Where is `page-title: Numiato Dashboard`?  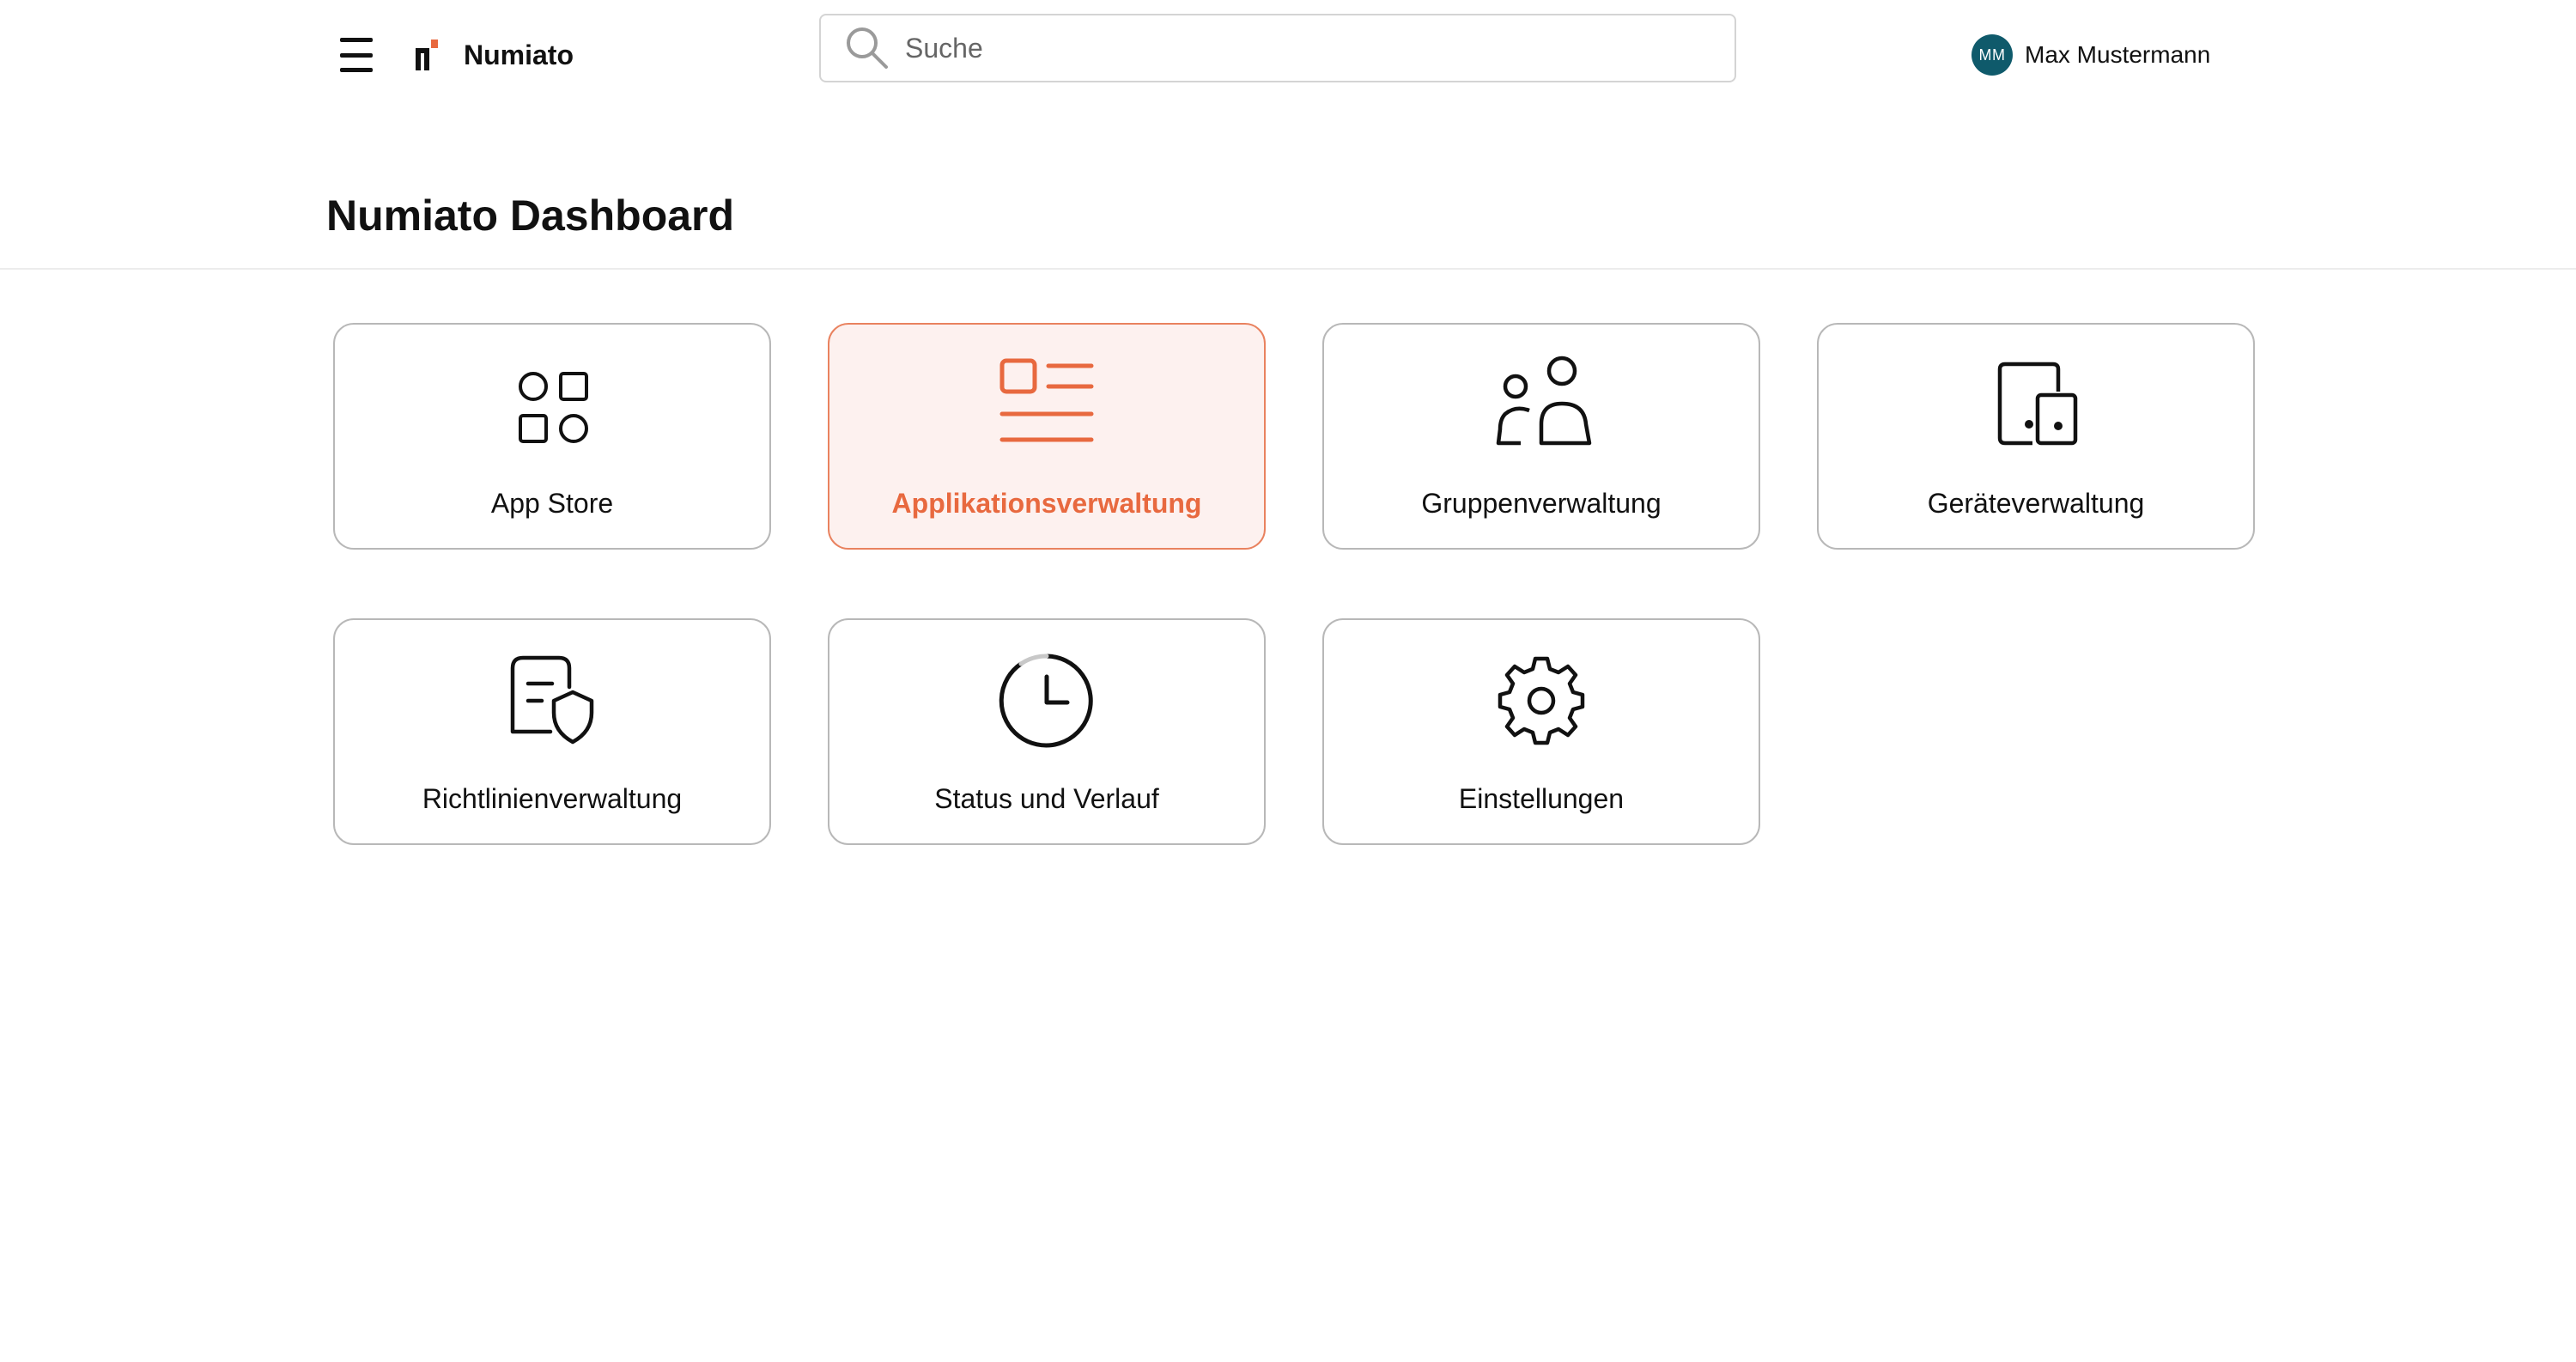
page-title: Numiato Dashboard is located at coordinates (530, 216).